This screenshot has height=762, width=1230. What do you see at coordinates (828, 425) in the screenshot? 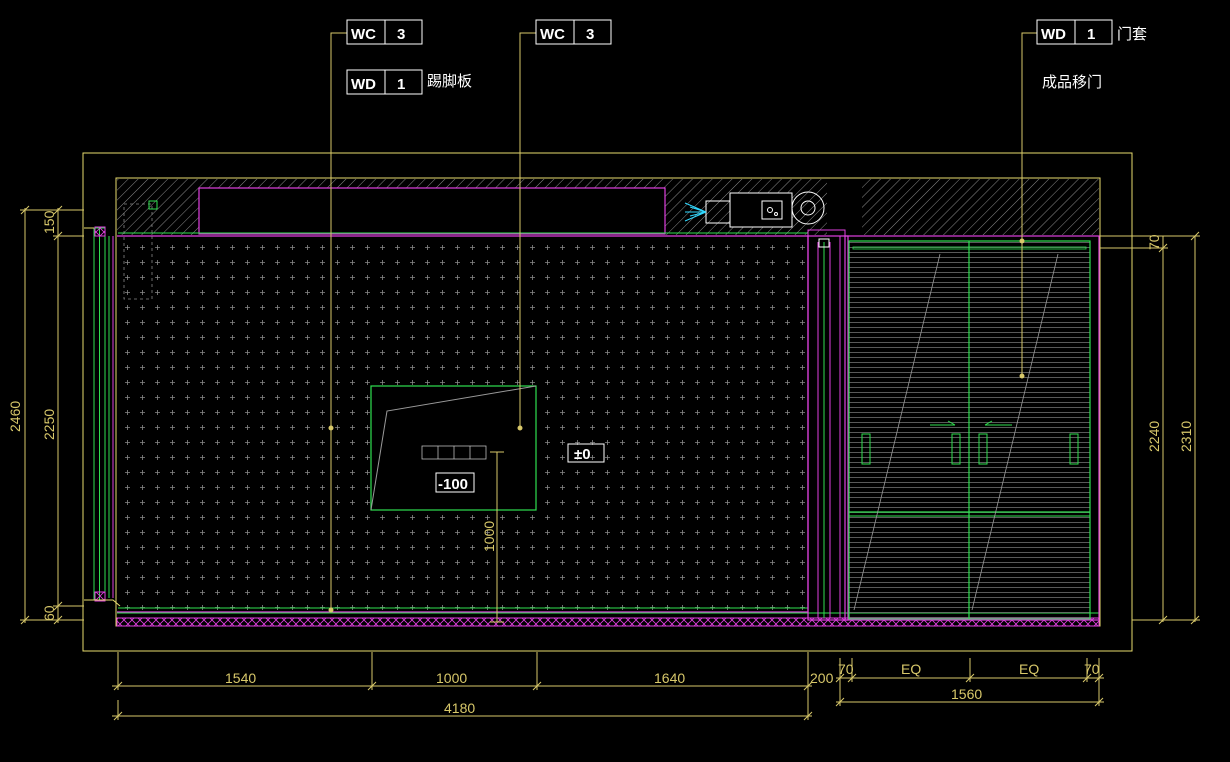
I see `door-jamb` at bounding box center [828, 425].